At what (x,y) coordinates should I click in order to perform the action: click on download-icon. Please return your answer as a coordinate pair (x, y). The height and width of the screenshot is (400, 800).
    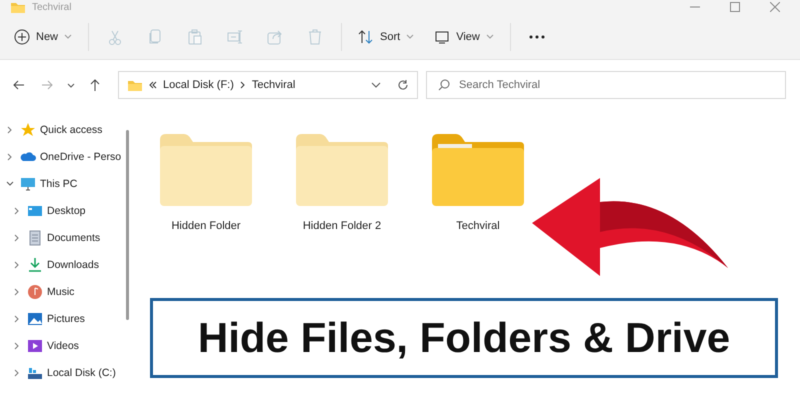
    Looking at the image, I should click on (35, 264).